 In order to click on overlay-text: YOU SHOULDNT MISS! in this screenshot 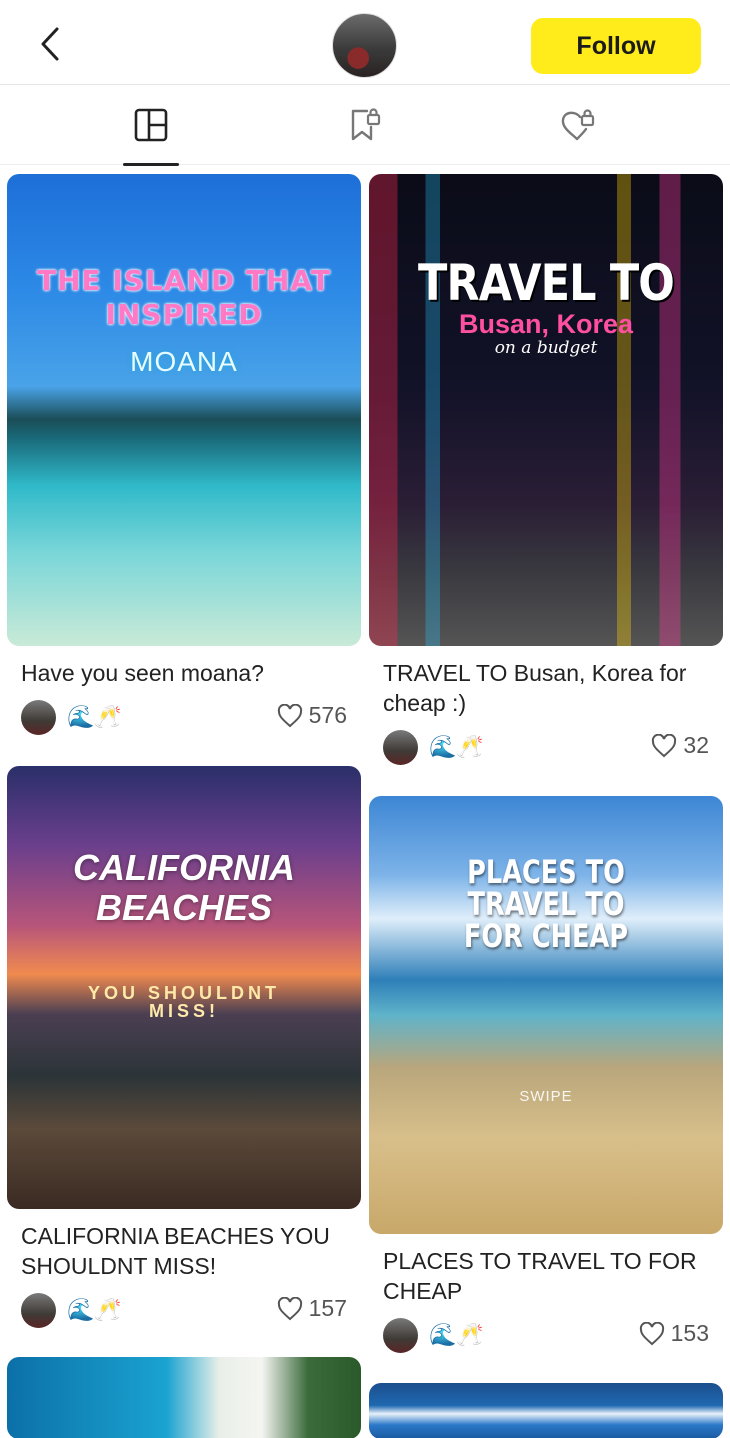, I will do `click(184, 1002)`.